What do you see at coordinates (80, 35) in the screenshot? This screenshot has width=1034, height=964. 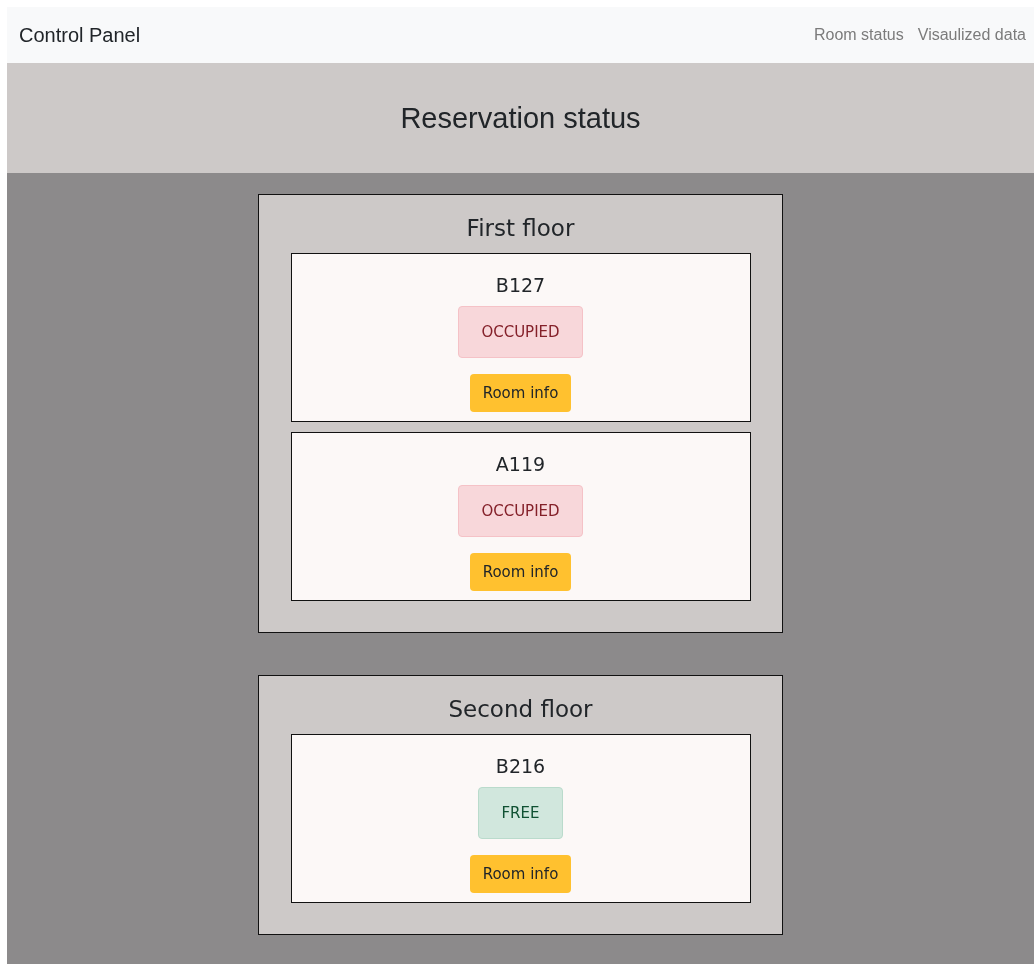 I see `brand-link: Control Panel` at bounding box center [80, 35].